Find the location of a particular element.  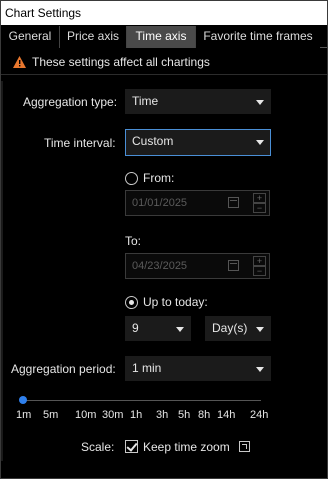

from-date-field: 01/01/2025 + − is located at coordinates (197, 203).